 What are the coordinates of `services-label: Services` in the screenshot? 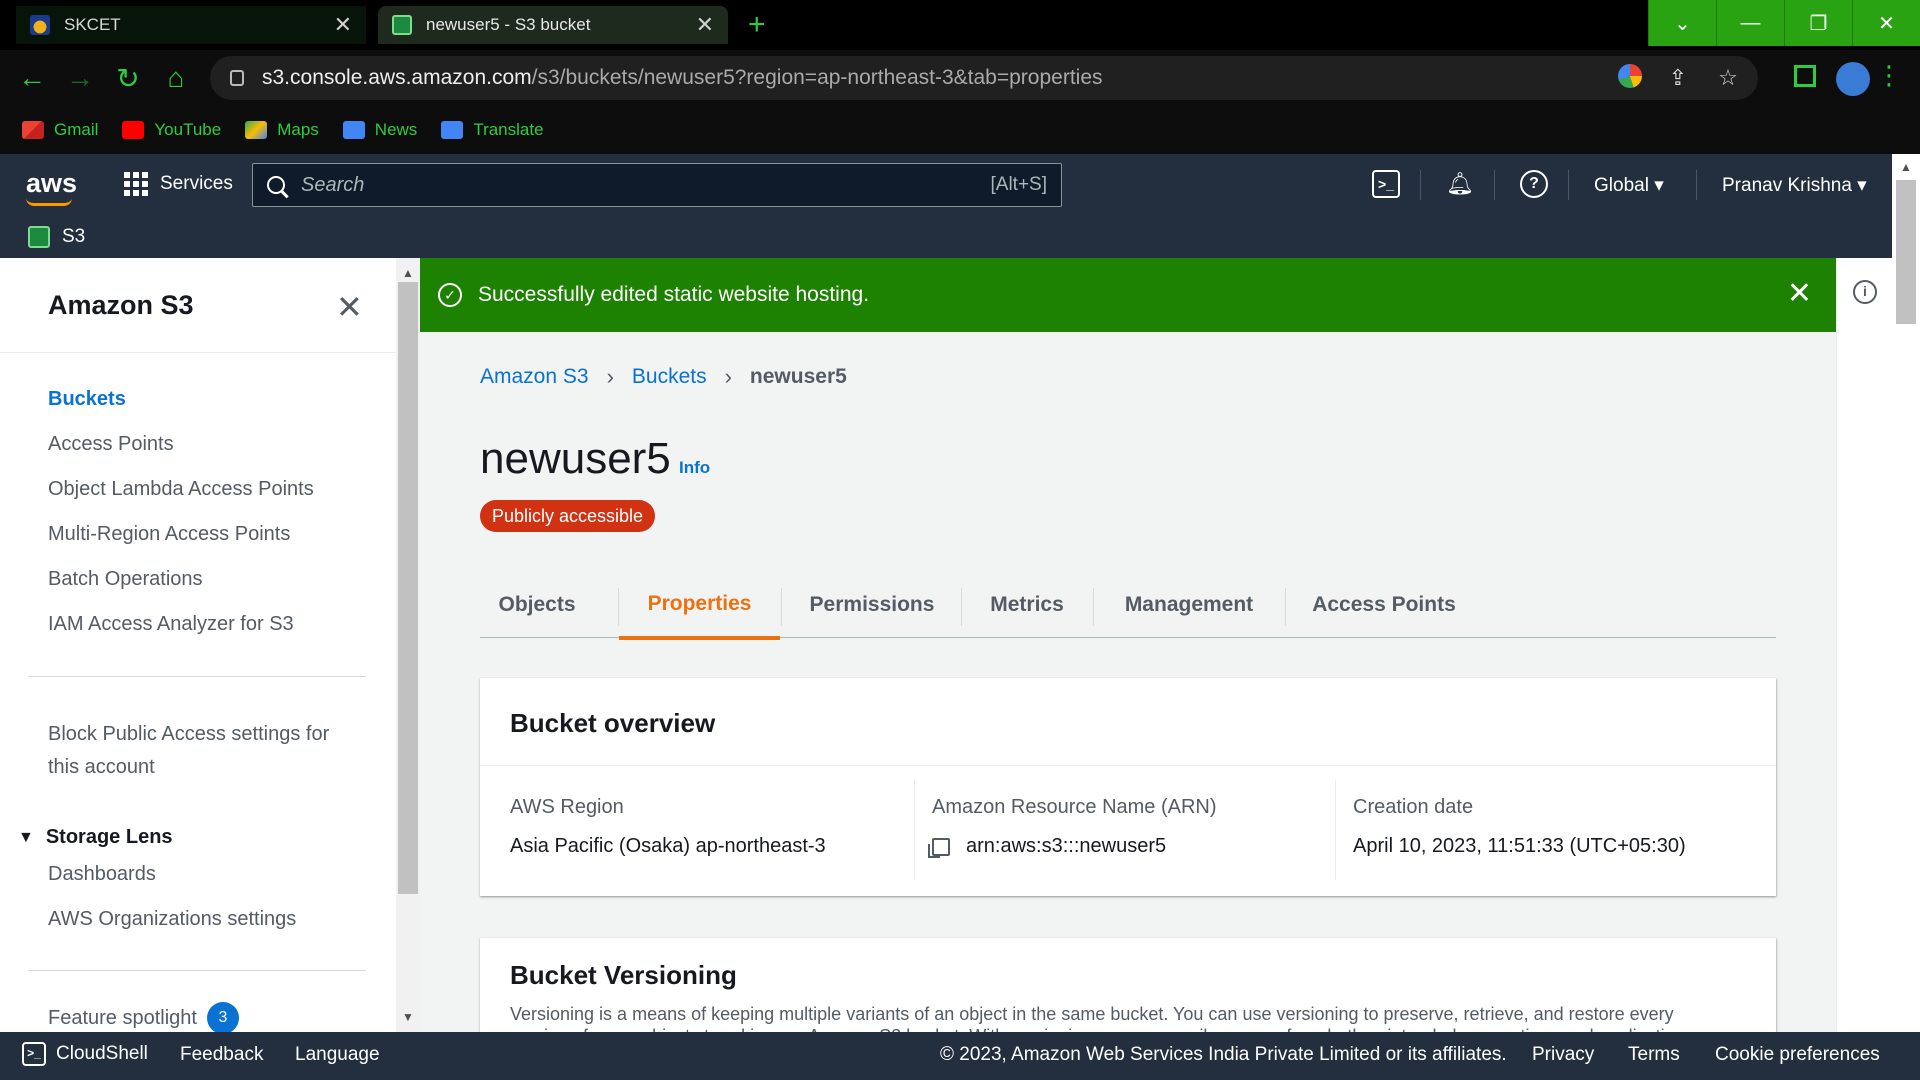 It's located at (196, 183).